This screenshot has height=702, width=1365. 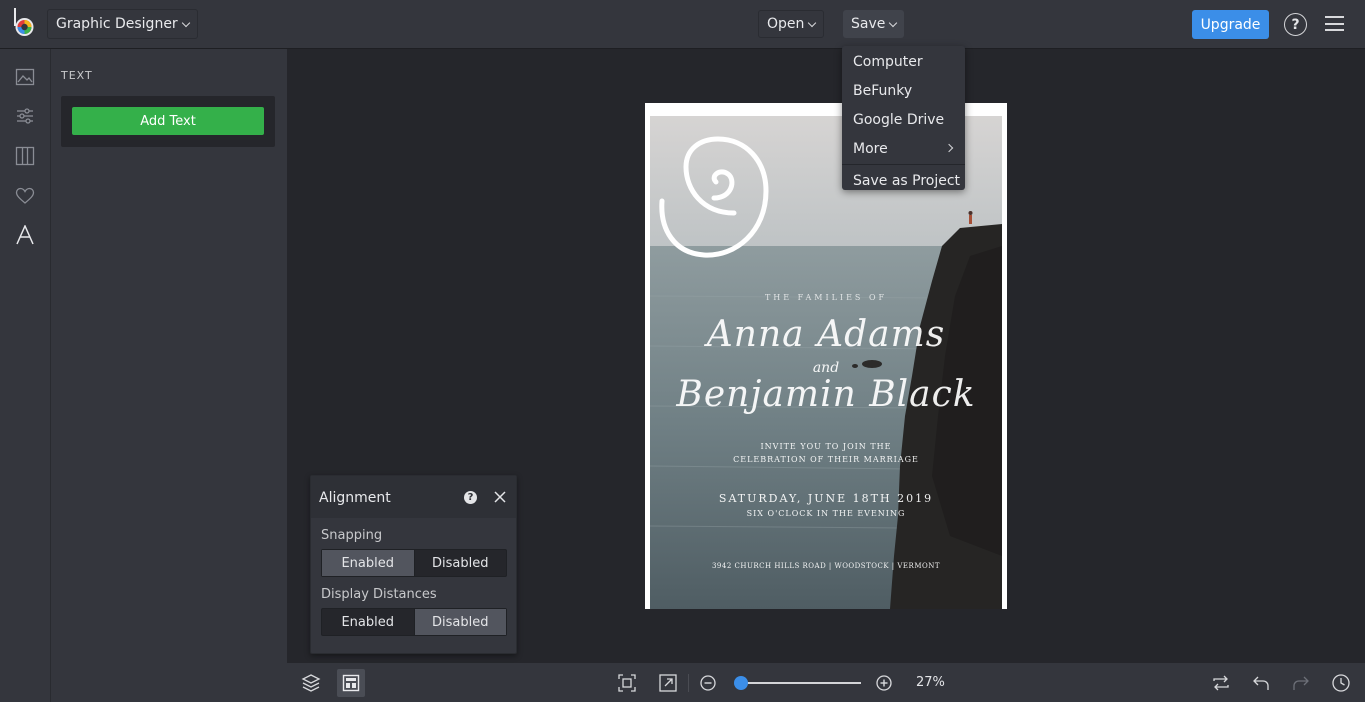 I want to click on tool-rail, so click(x=25, y=375).